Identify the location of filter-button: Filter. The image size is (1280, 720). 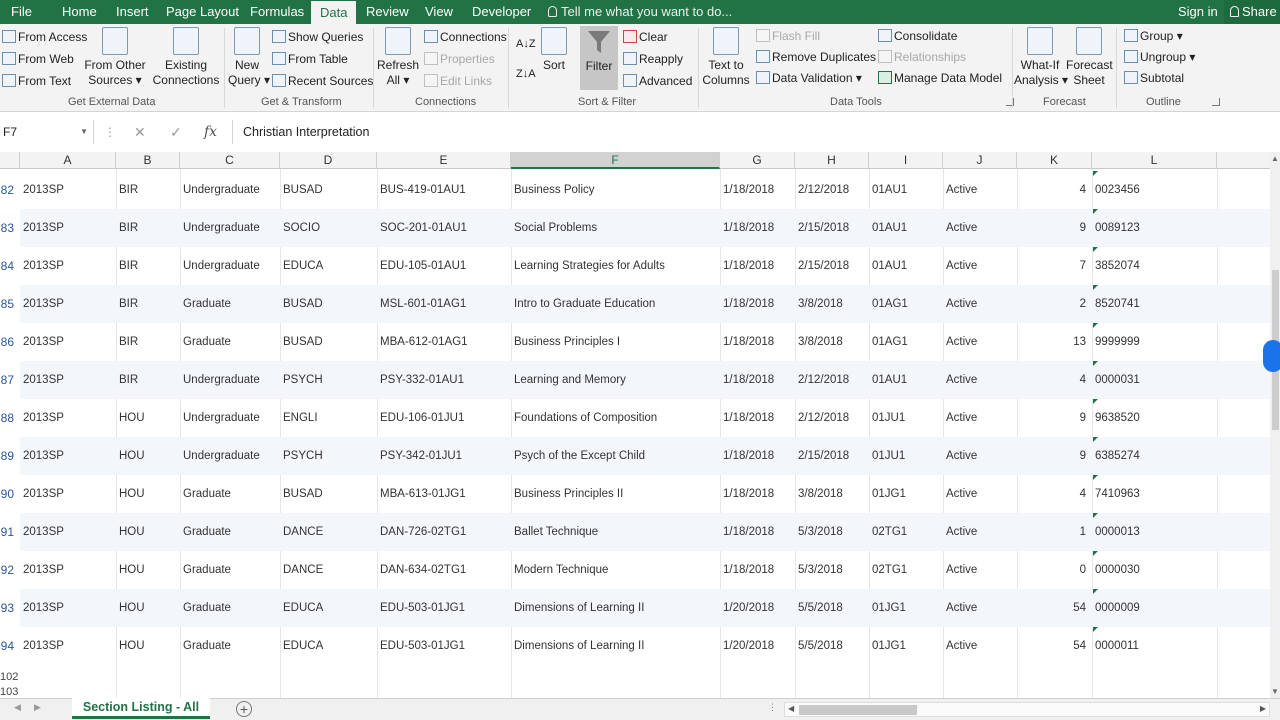
(599, 58).